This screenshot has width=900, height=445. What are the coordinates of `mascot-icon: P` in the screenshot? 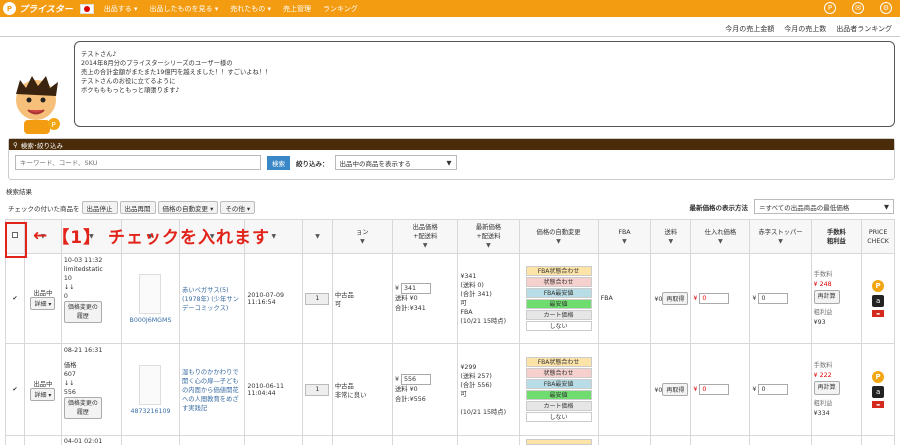 It's located at (38, 105).